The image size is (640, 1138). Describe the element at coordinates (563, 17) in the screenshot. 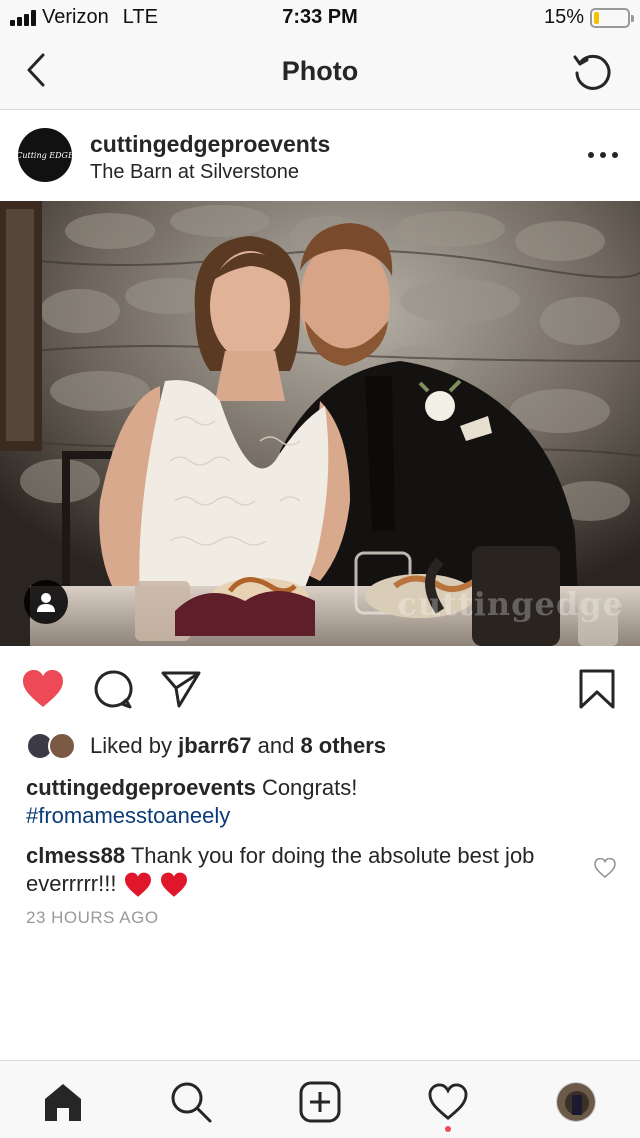

I see `battery-percent: 15%` at that location.